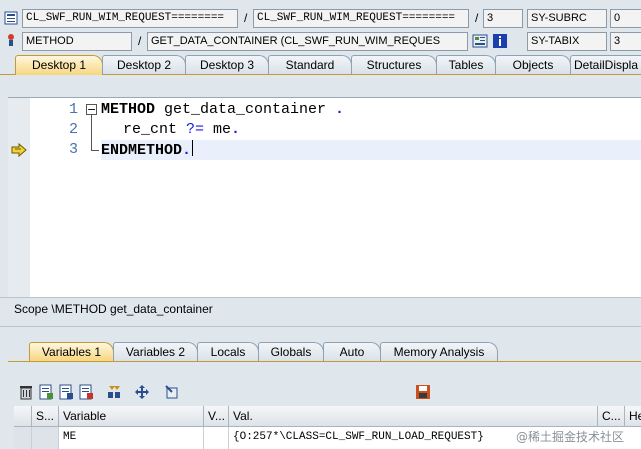  I want to click on code-line-2: re_cnt ?= me., so click(181, 130).